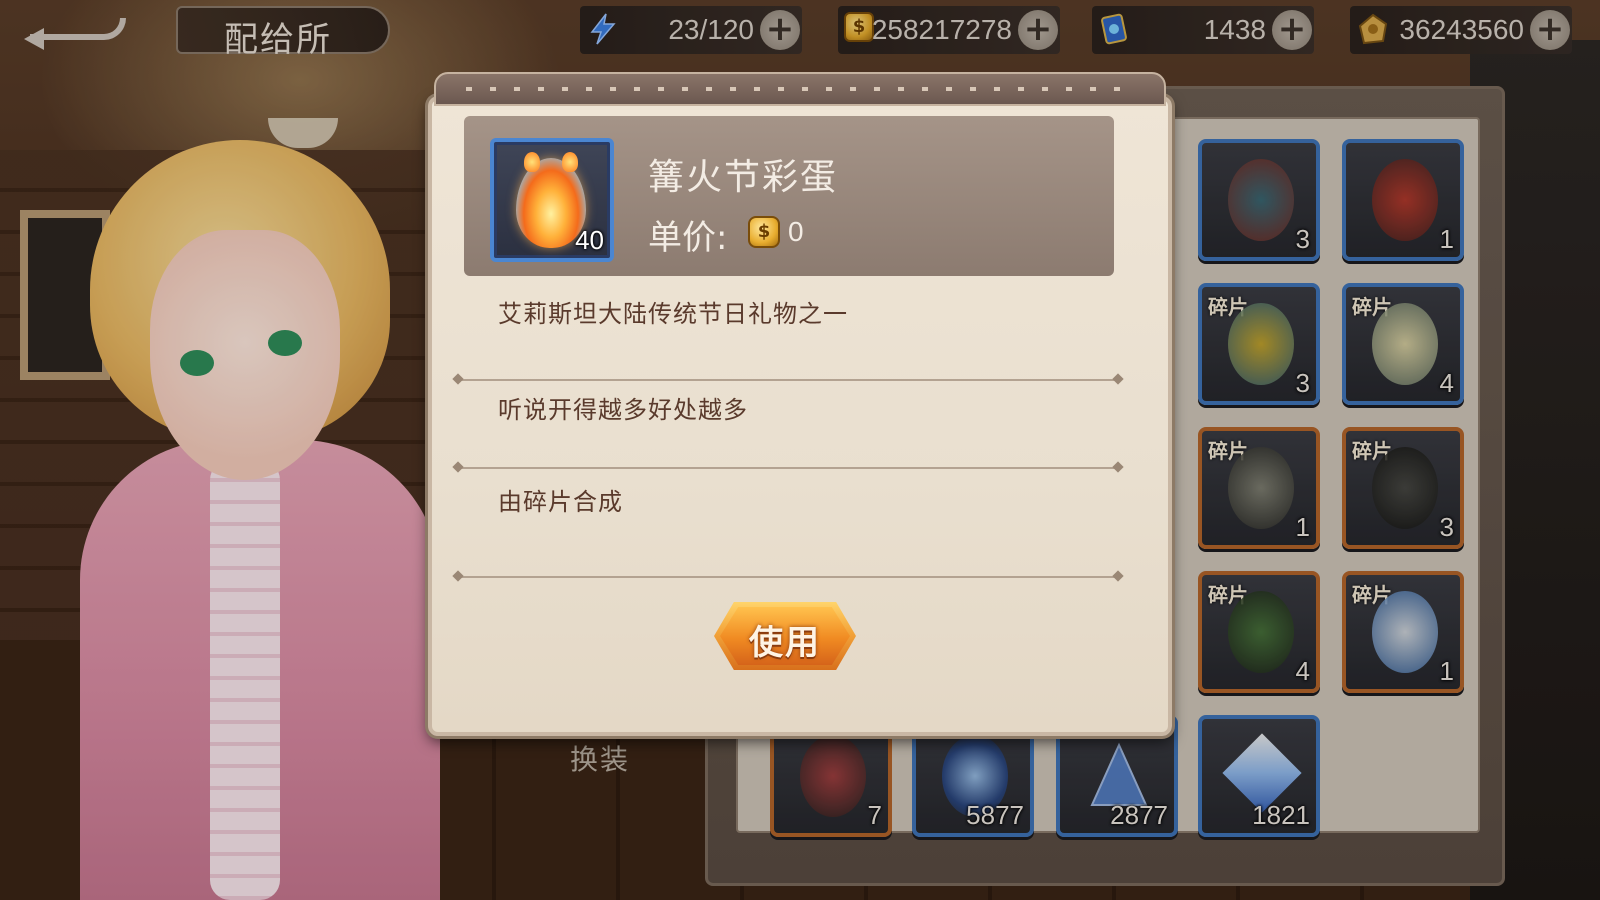 The height and width of the screenshot is (900, 1600). I want to click on use-button-face: 使用, so click(785, 636).